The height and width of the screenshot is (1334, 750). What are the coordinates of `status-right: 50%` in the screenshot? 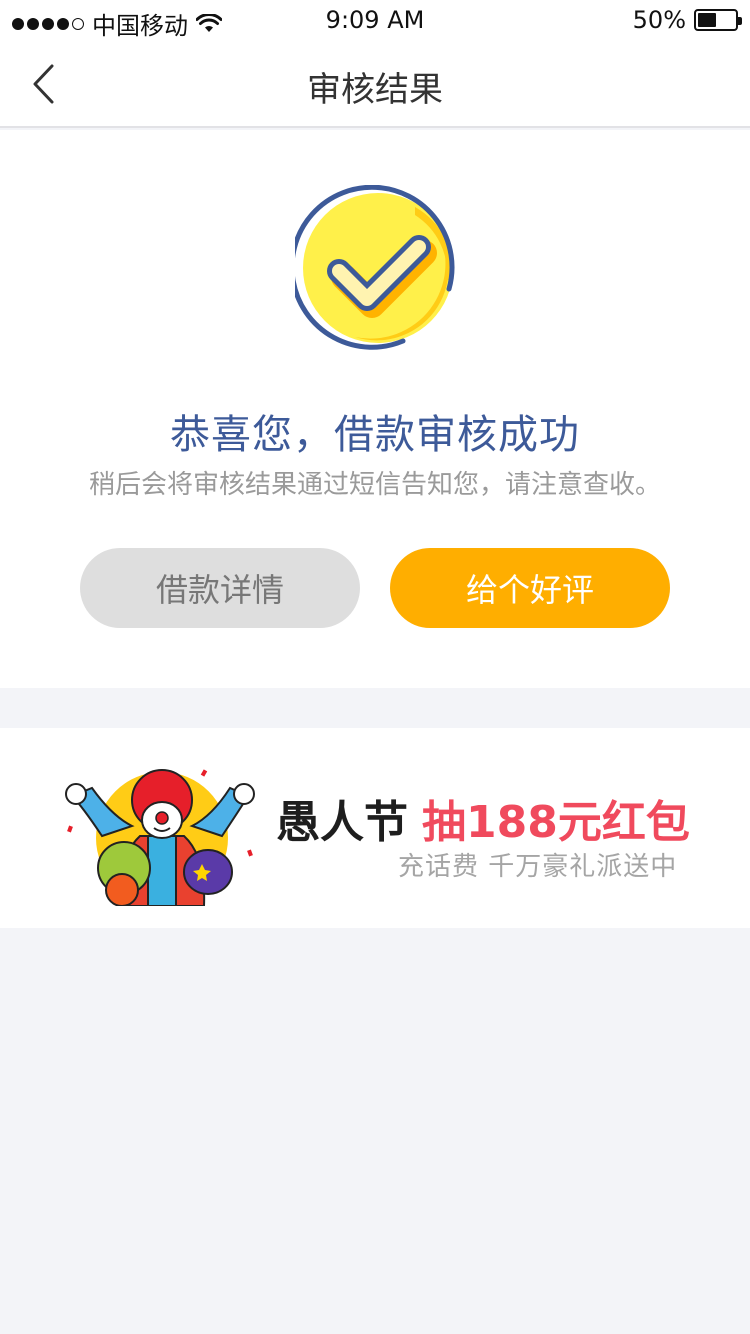 It's located at (687, 20).